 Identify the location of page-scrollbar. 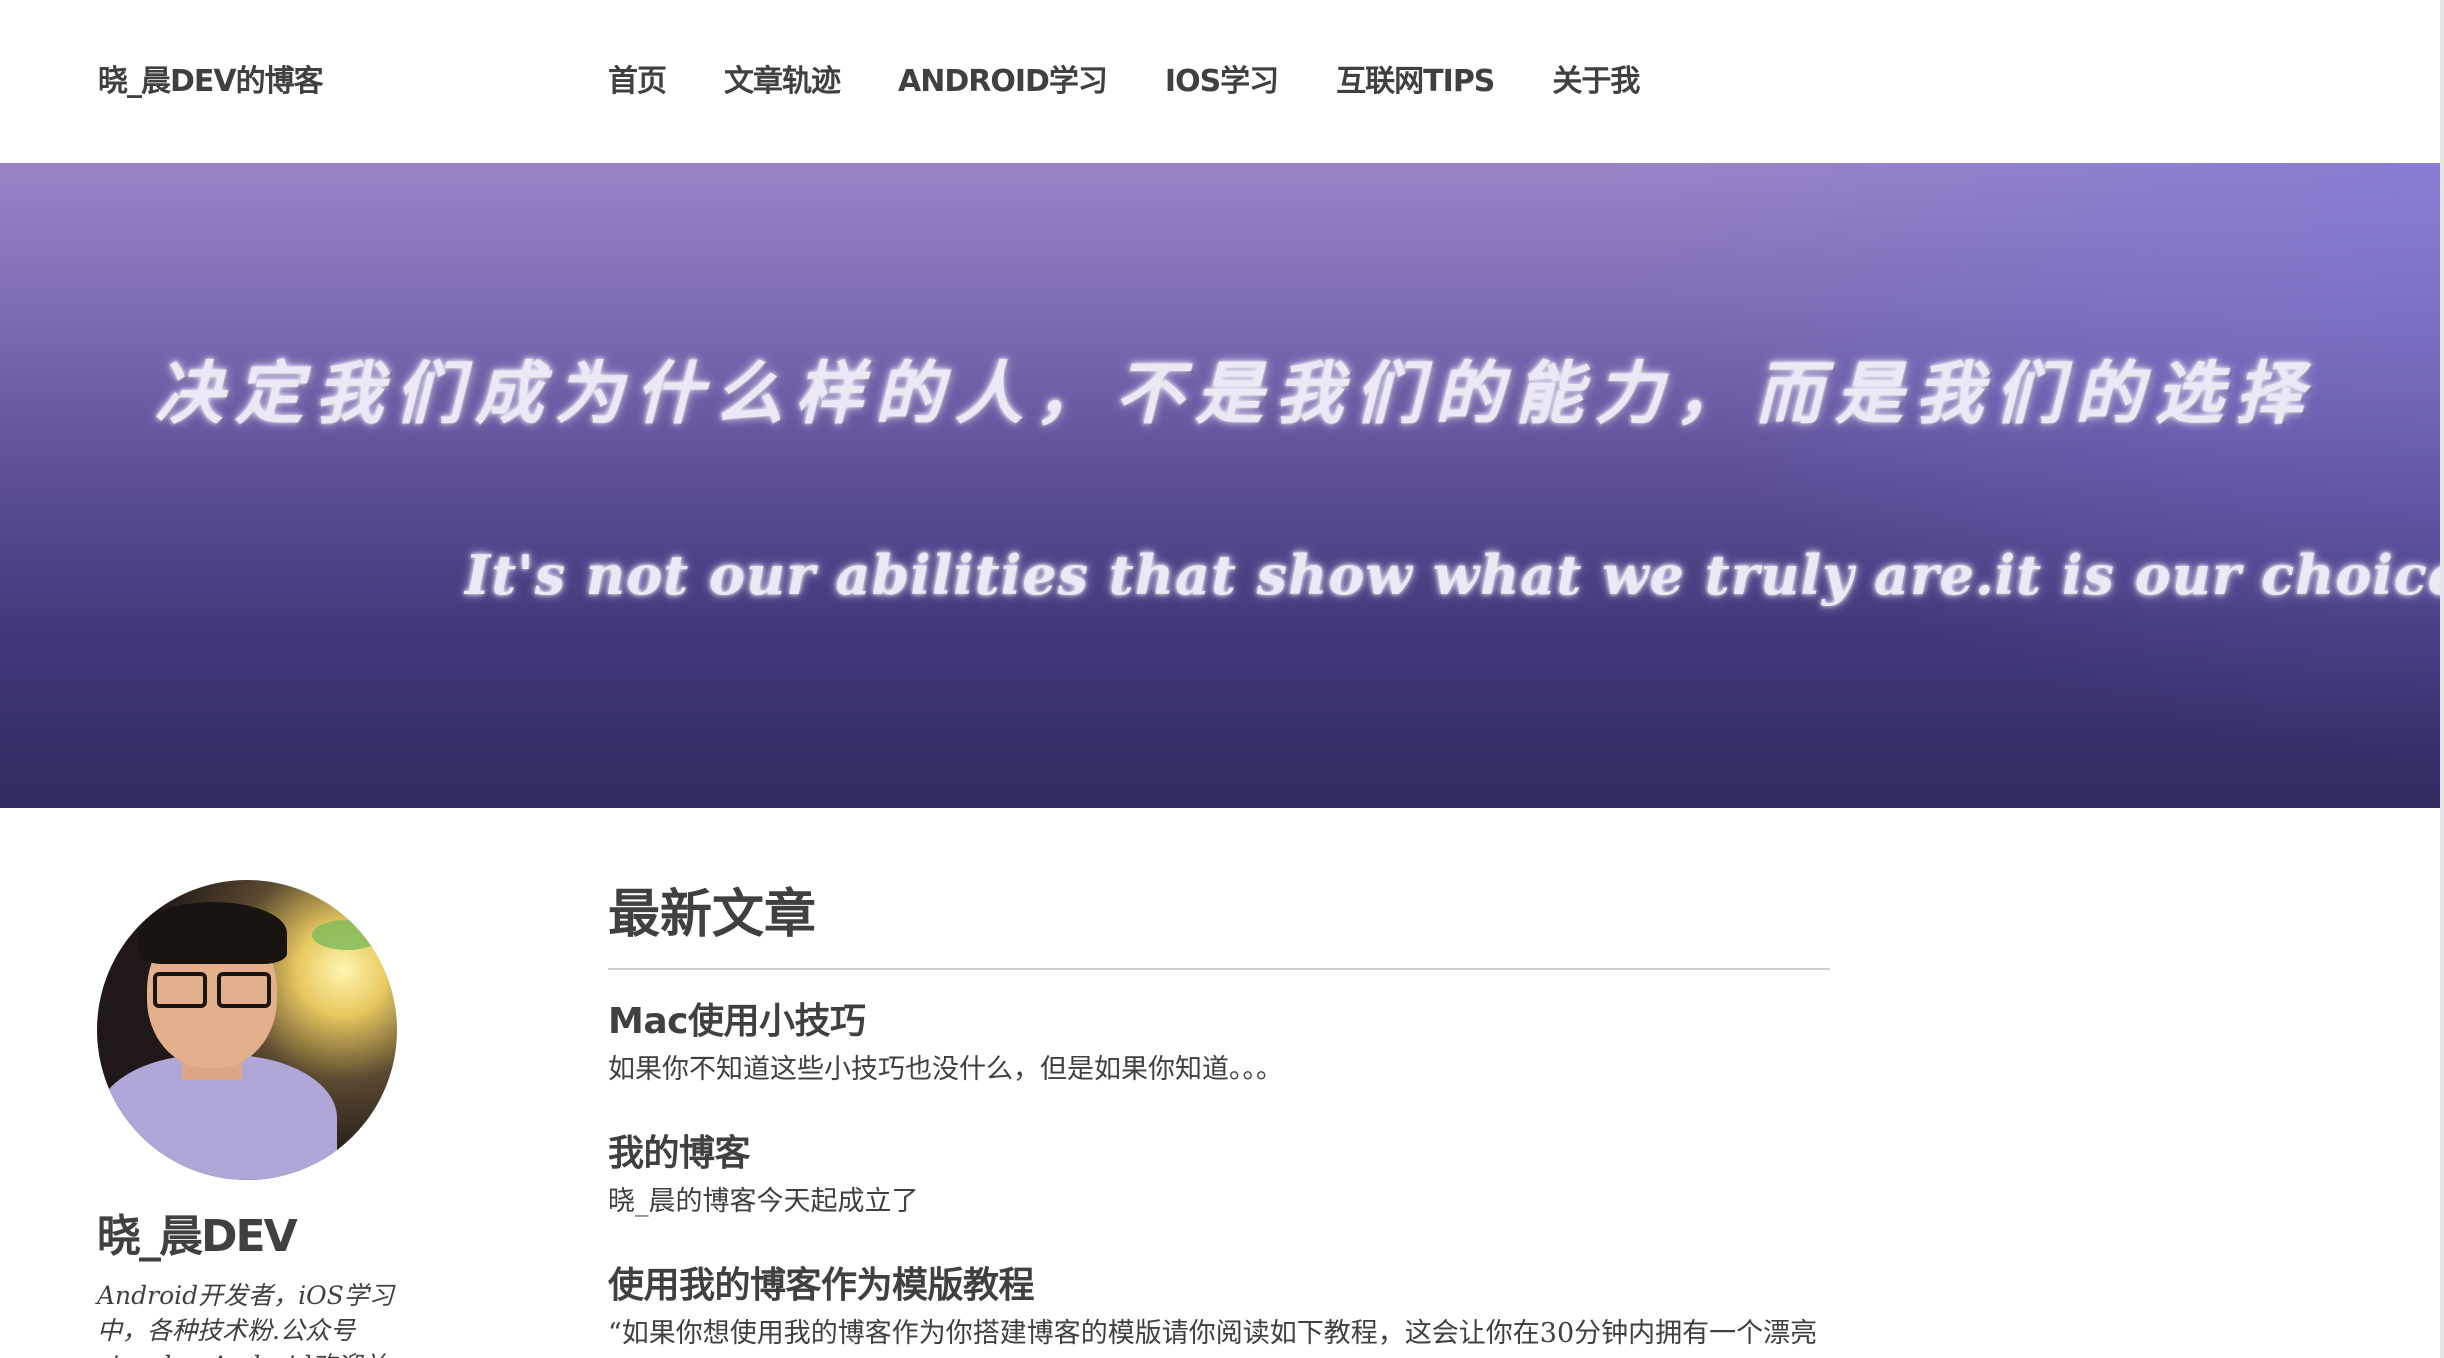
(2442, 679).